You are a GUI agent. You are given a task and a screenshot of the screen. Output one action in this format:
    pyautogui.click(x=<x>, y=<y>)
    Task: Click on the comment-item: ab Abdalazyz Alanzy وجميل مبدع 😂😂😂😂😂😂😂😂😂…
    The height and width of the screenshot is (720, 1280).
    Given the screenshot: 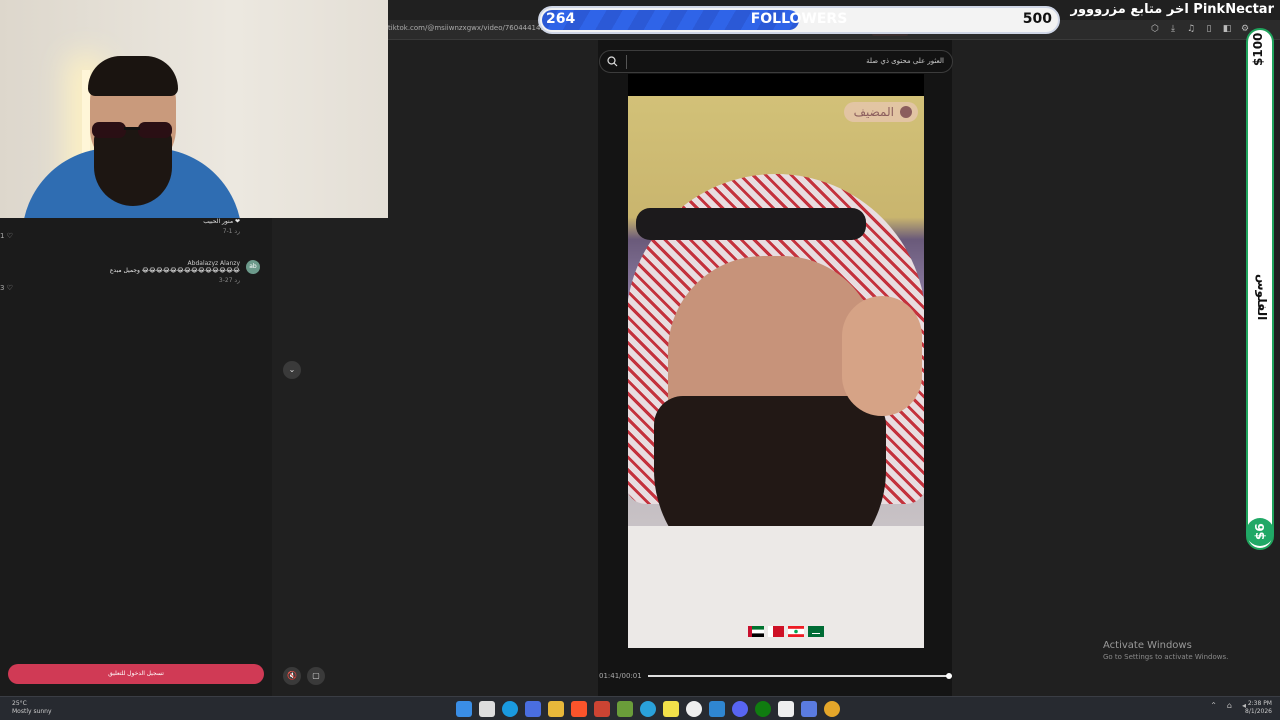 What is the action you would take?
    pyautogui.click(x=130, y=276)
    